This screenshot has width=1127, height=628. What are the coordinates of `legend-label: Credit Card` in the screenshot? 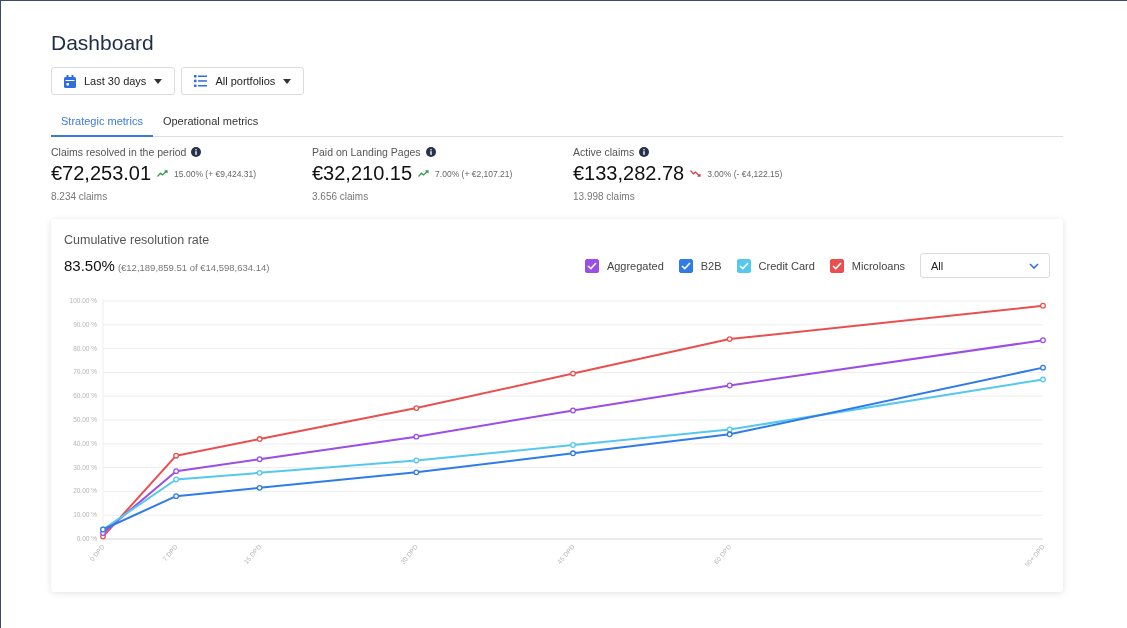 It's located at (786, 265).